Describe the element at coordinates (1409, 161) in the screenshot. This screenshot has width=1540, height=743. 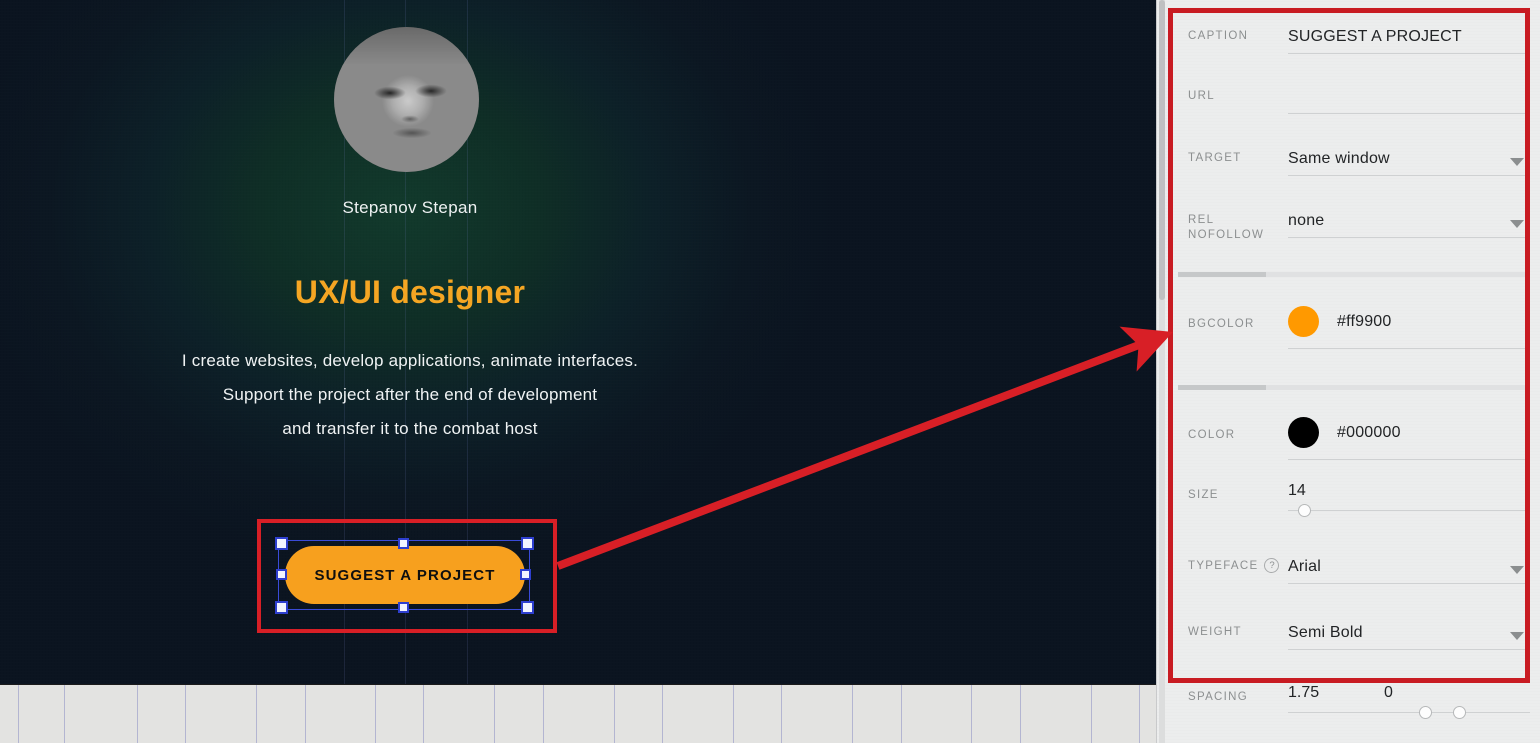
I see `field-target: Same window` at that location.